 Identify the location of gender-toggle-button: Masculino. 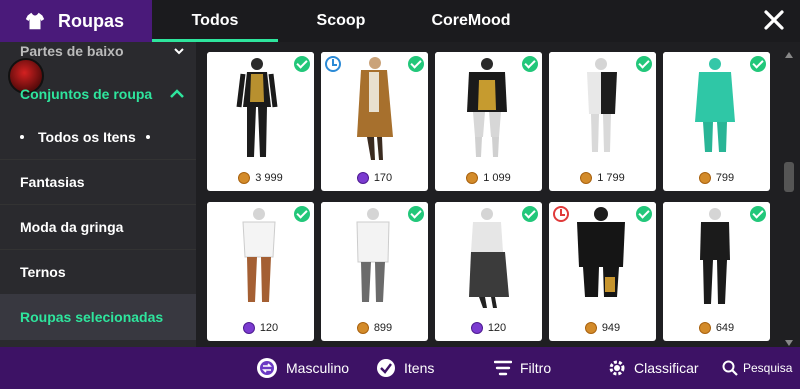
(302, 368).